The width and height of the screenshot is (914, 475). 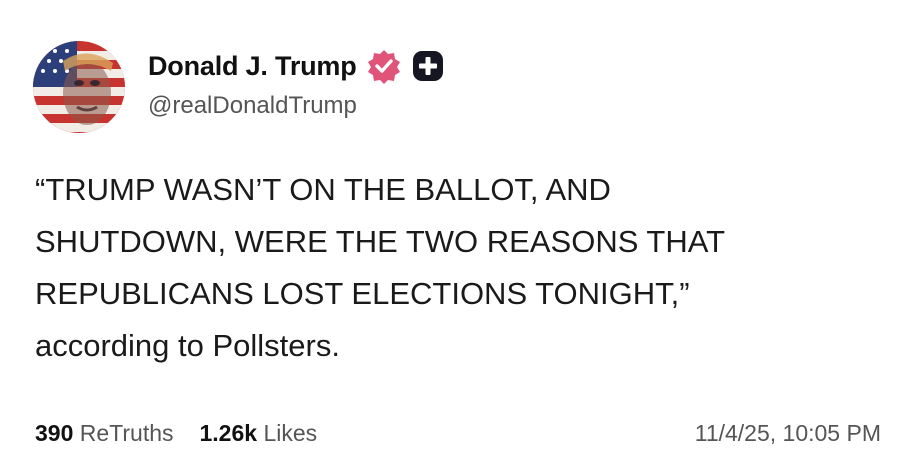 What do you see at coordinates (126, 432) in the screenshot?
I see `retruths-label: ReTruths` at bounding box center [126, 432].